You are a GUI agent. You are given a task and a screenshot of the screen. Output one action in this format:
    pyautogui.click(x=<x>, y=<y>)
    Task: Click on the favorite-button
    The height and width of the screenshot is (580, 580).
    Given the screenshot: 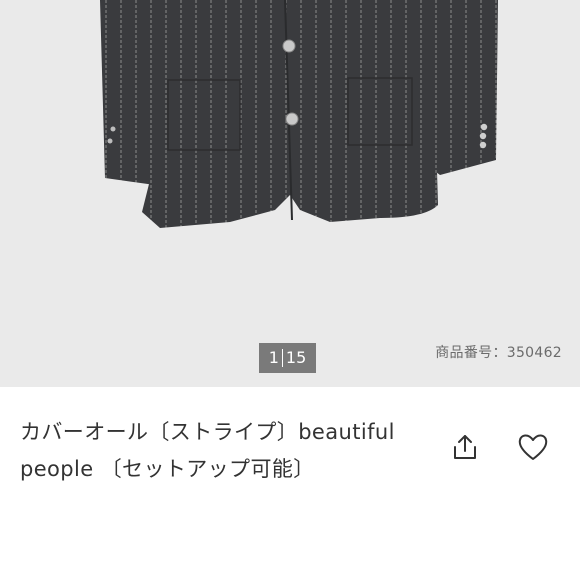 What is the action you would take?
    pyautogui.click(x=533, y=447)
    